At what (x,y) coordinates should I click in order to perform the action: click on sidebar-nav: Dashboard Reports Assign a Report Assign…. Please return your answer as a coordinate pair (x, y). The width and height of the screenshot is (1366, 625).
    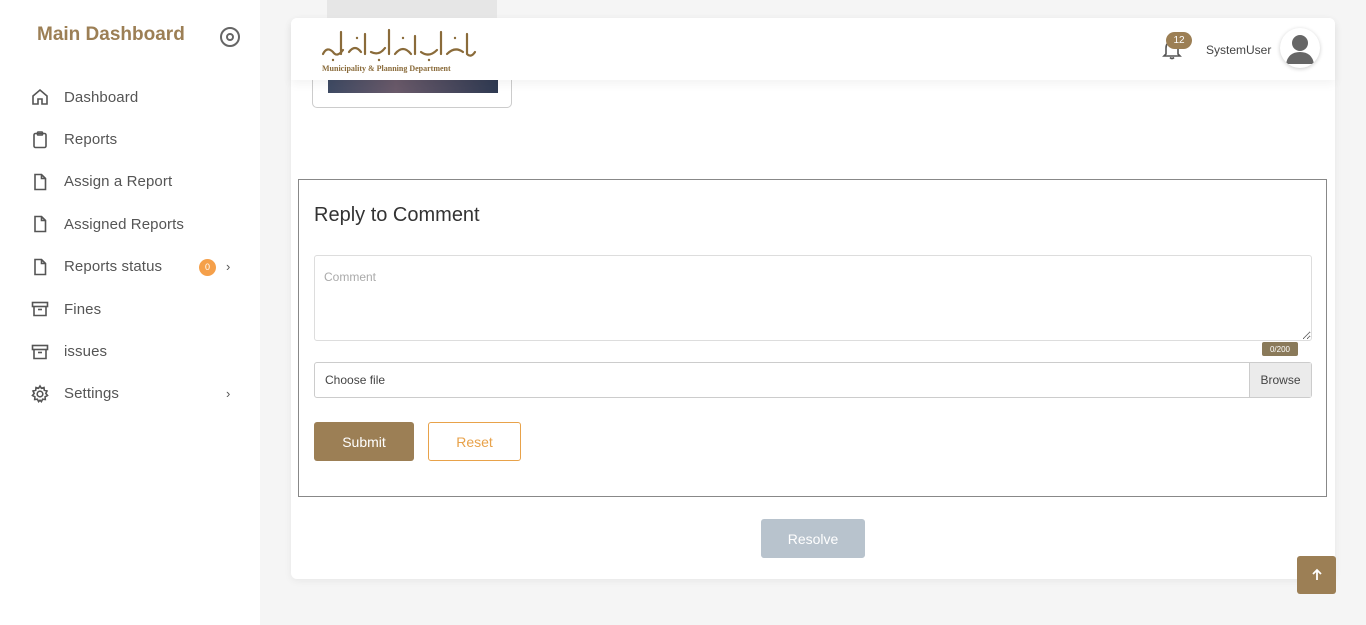
    Looking at the image, I should click on (130, 245).